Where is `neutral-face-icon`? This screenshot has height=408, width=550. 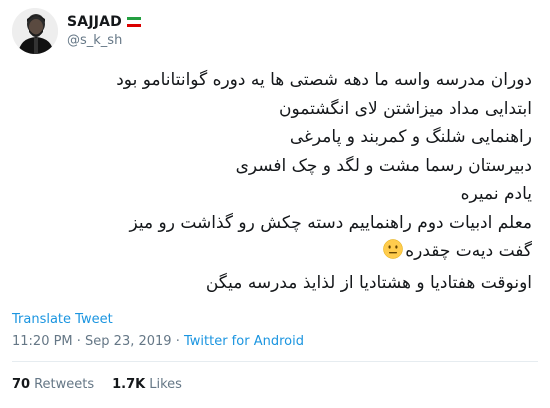 neutral-face-icon is located at coordinates (393, 254).